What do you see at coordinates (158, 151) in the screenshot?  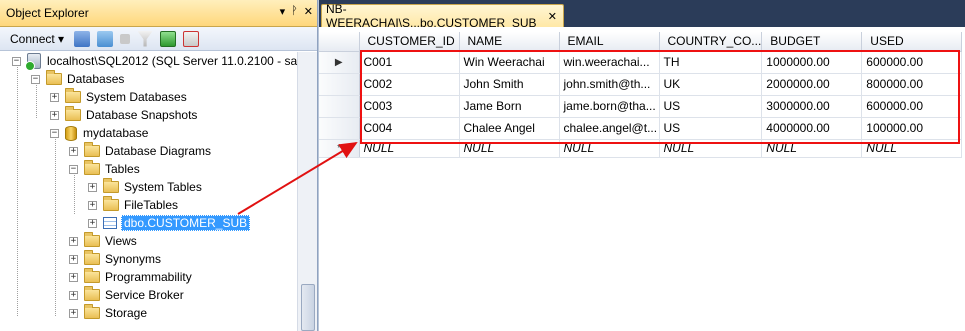 I see `tree-node-label: Database Diagrams` at bounding box center [158, 151].